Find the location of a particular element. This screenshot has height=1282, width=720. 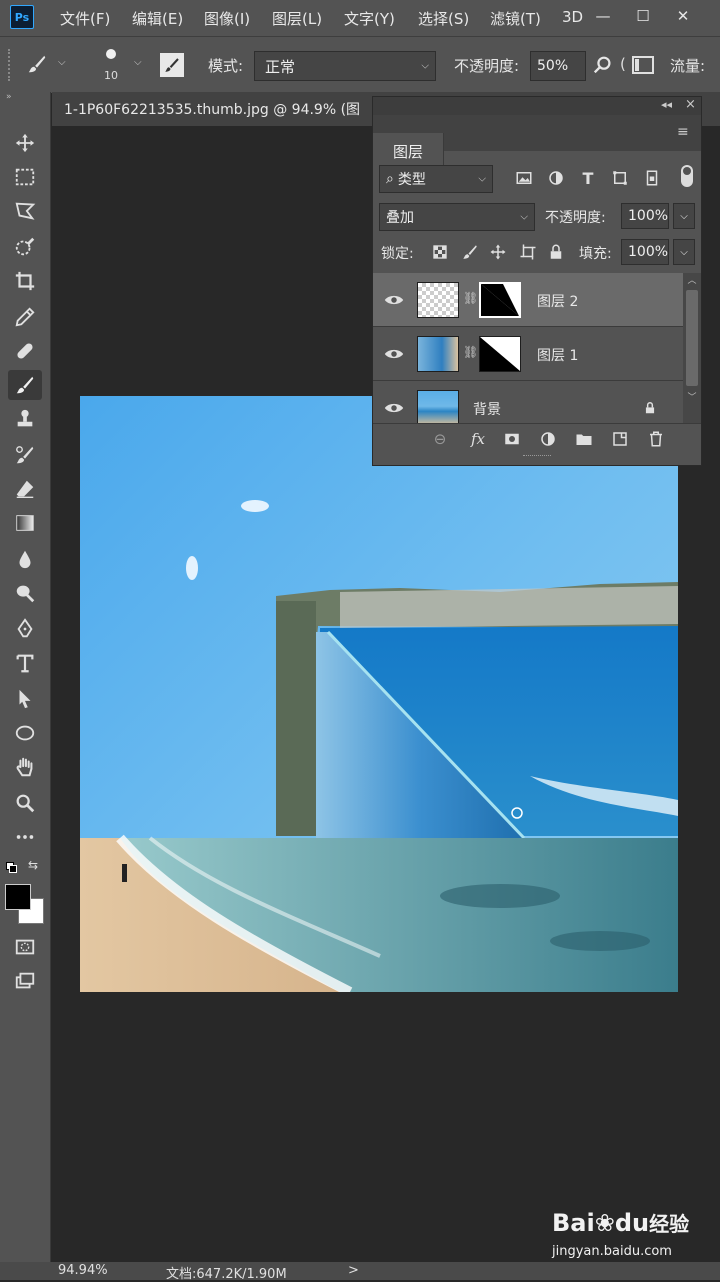

brush-panel-icon is located at coordinates (172, 65).